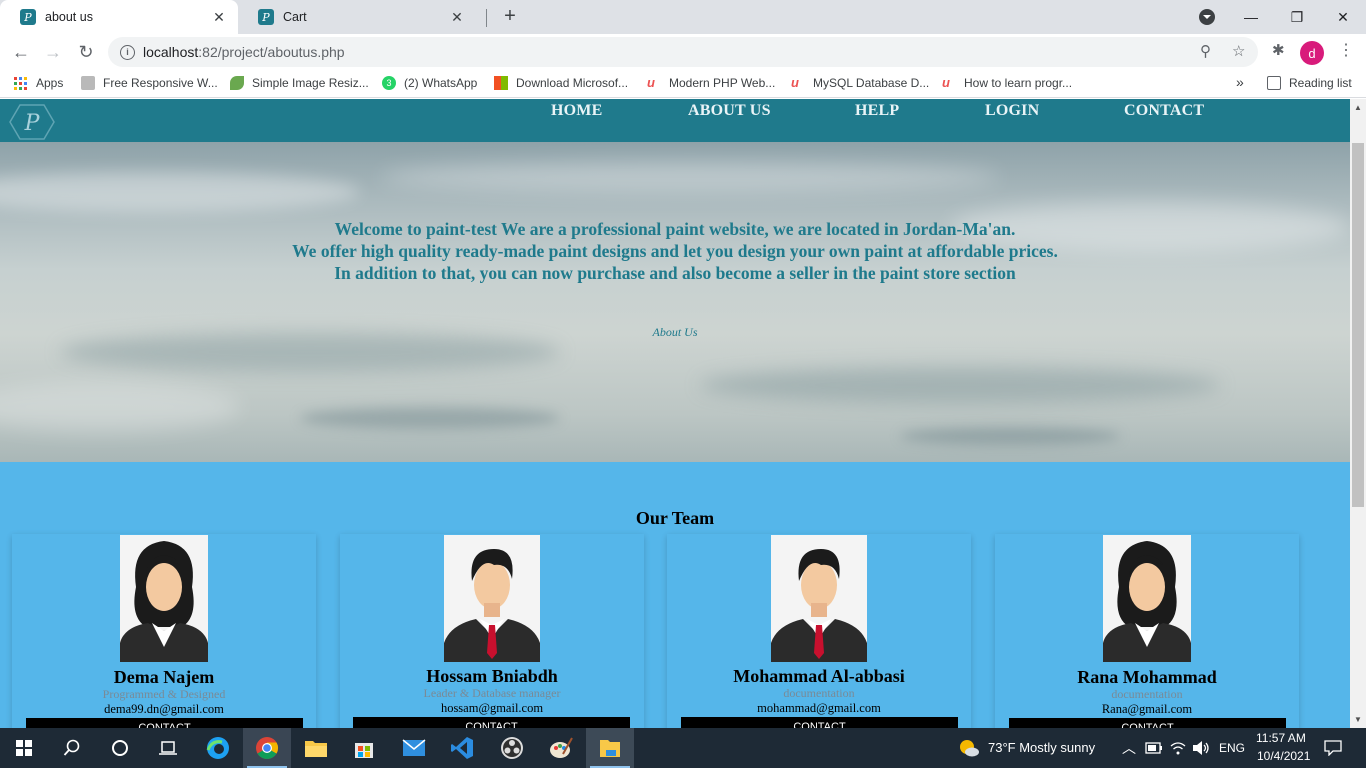 This screenshot has height=768, width=1366. I want to click on member-name: Dema Najem, so click(164, 677).